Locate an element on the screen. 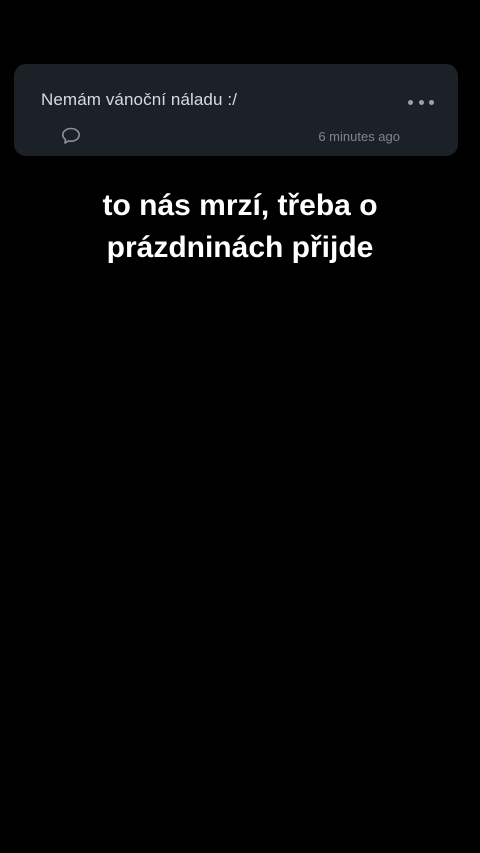  comment-bubble-icon is located at coordinates (71, 135).